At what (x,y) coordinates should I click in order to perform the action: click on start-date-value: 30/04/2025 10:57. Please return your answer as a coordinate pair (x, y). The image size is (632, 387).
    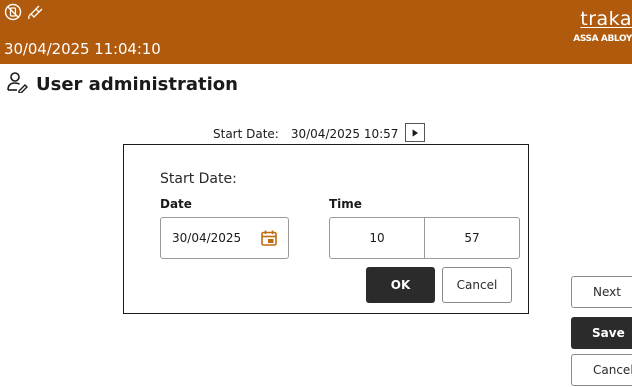
    Looking at the image, I should click on (344, 134).